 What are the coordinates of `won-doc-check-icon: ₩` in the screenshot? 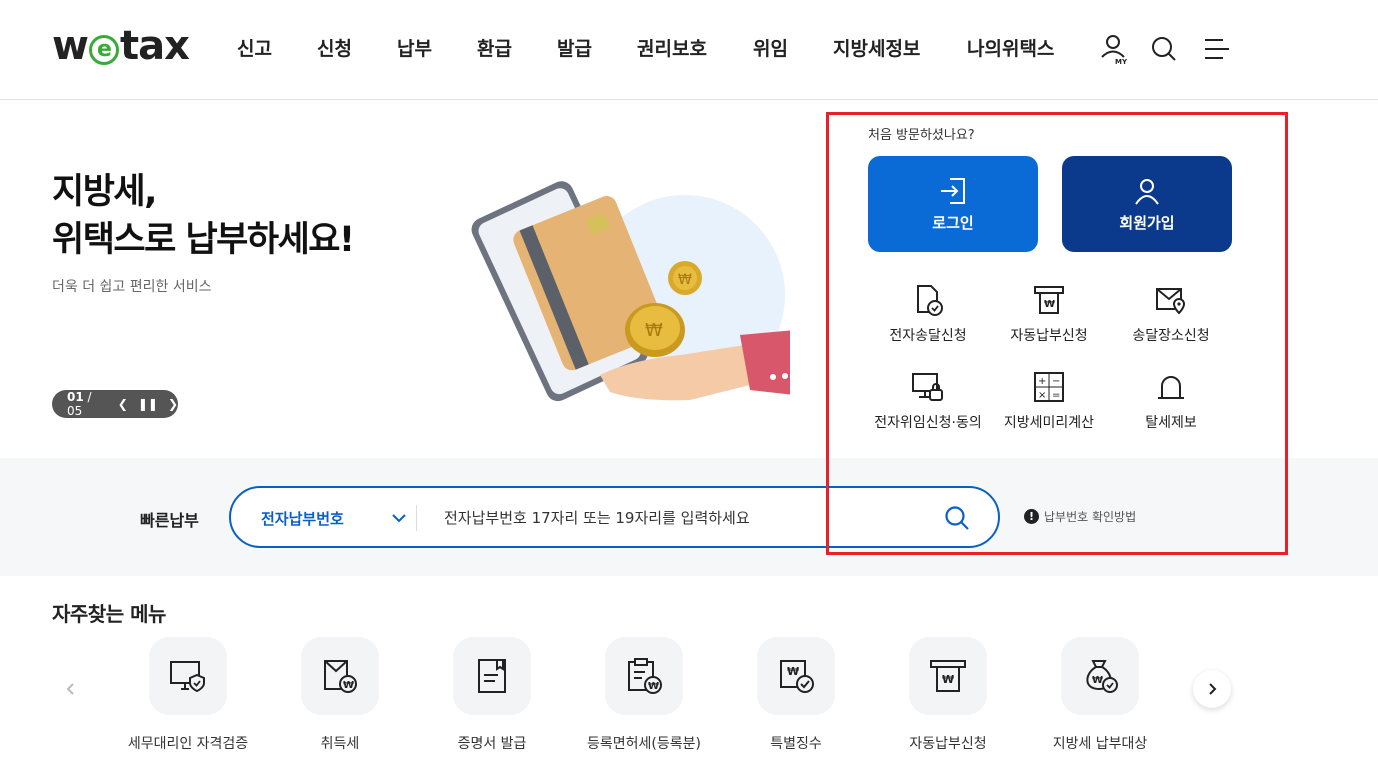 It's located at (797, 676).